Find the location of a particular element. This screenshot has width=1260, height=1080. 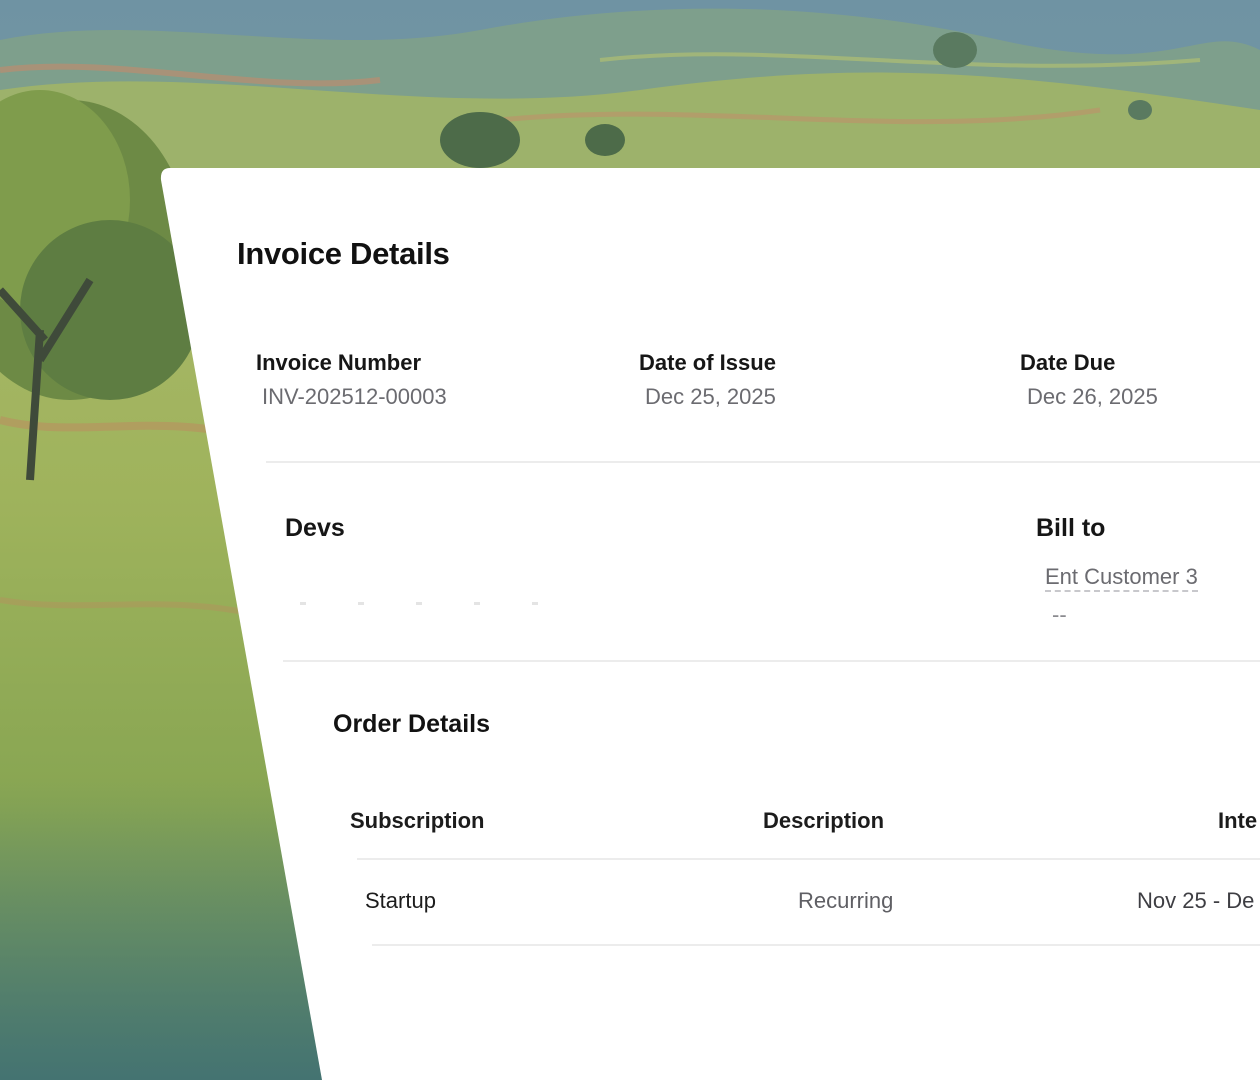

table-row-divider is located at coordinates (816, 945).